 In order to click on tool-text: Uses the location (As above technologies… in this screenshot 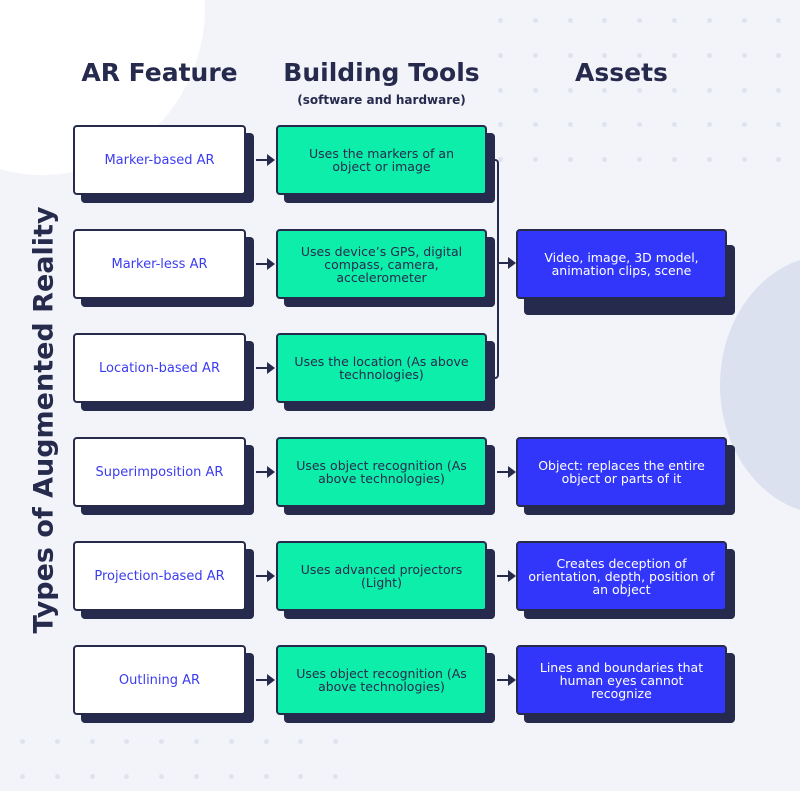, I will do `click(381, 368)`.